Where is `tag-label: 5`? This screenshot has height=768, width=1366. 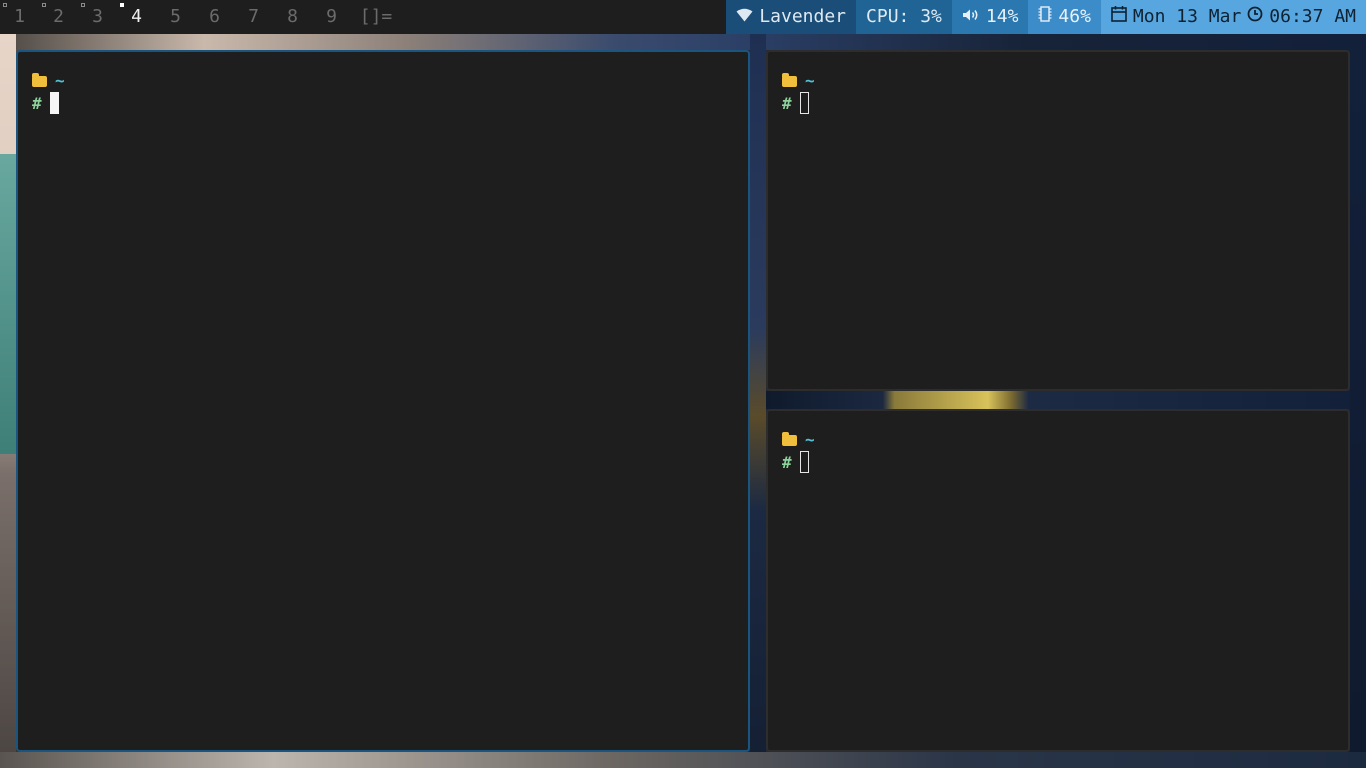
tag-label: 5 is located at coordinates (175, 16).